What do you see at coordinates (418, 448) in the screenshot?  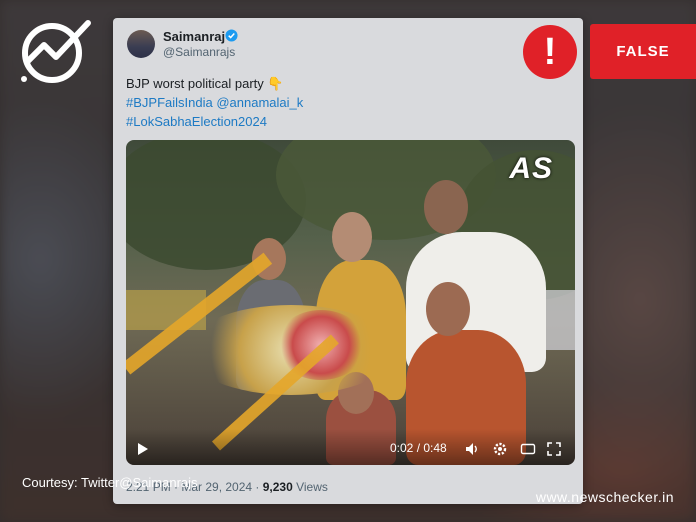 I see `video-time: 0:02 / 0:48` at bounding box center [418, 448].